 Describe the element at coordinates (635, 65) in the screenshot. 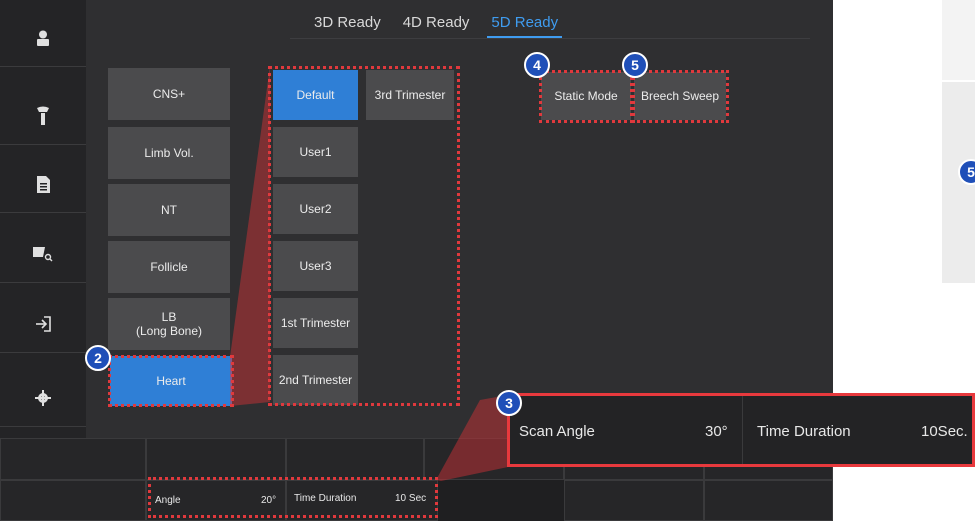

I see `badge-5: 5` at that location.